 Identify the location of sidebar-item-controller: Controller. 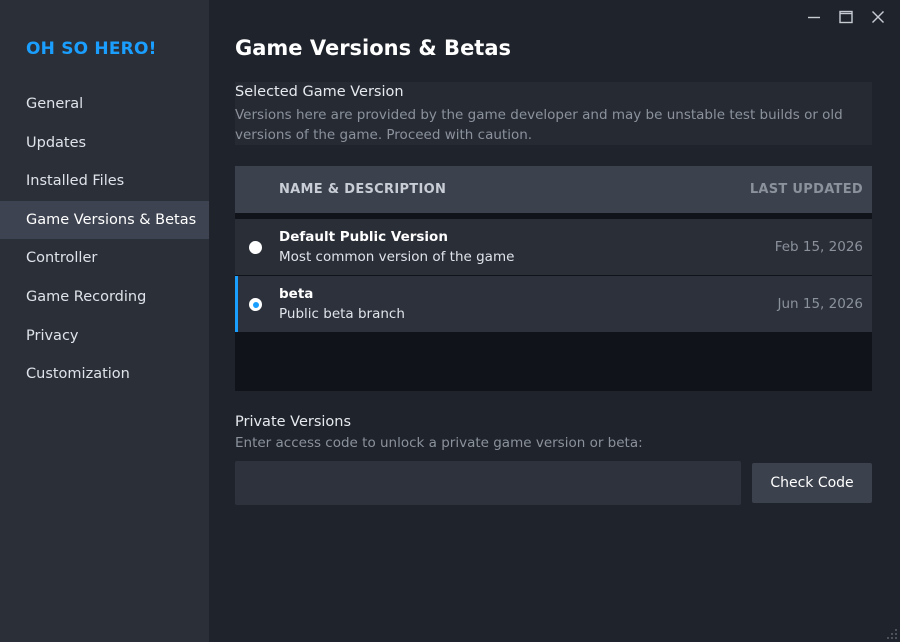
(104, 258).